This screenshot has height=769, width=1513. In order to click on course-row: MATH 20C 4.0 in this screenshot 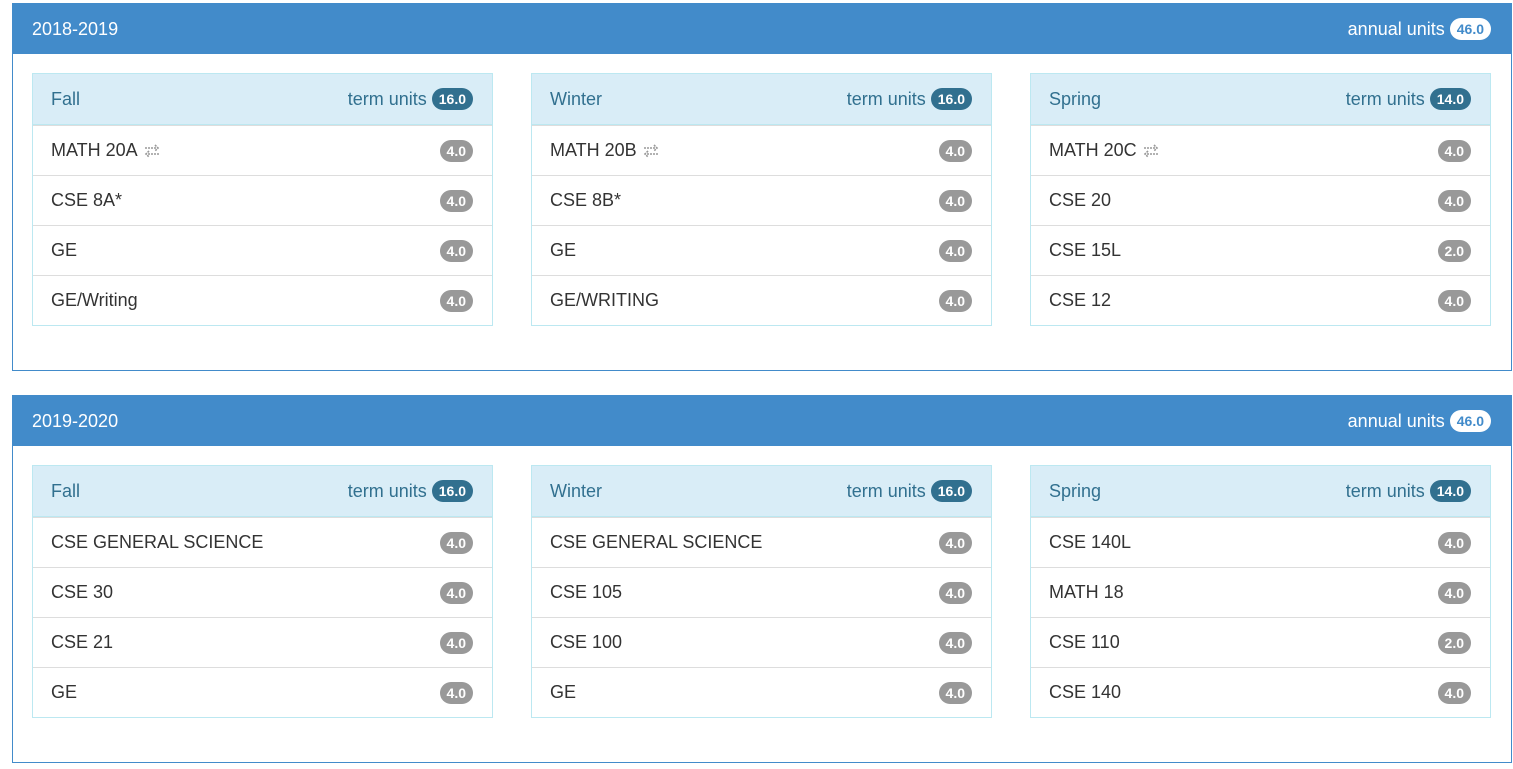, I will do `click(1260, 150)`.